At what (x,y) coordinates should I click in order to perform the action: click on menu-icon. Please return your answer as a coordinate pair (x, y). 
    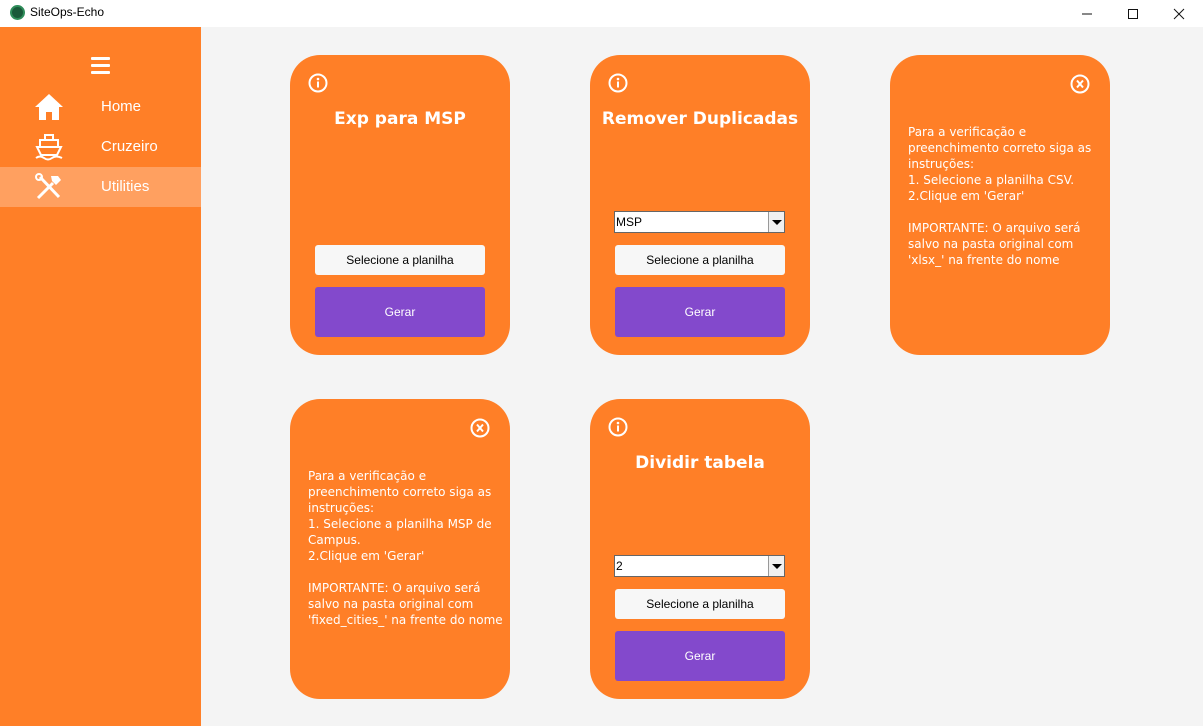
    Looking at the image, I should click on (101, 66).